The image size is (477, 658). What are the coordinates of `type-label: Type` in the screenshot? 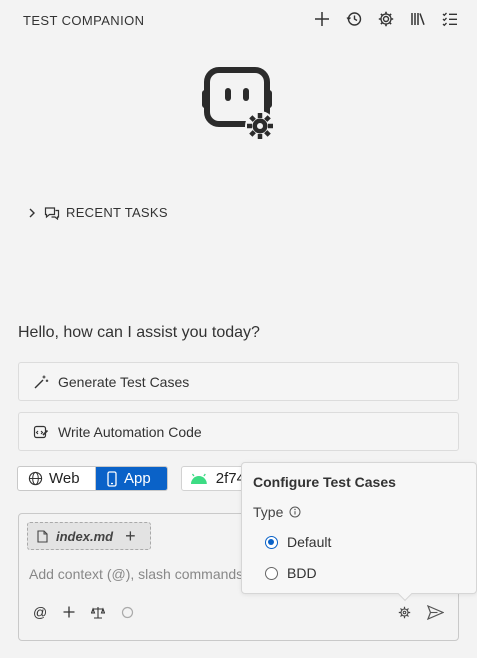 It's located at (268, 512).